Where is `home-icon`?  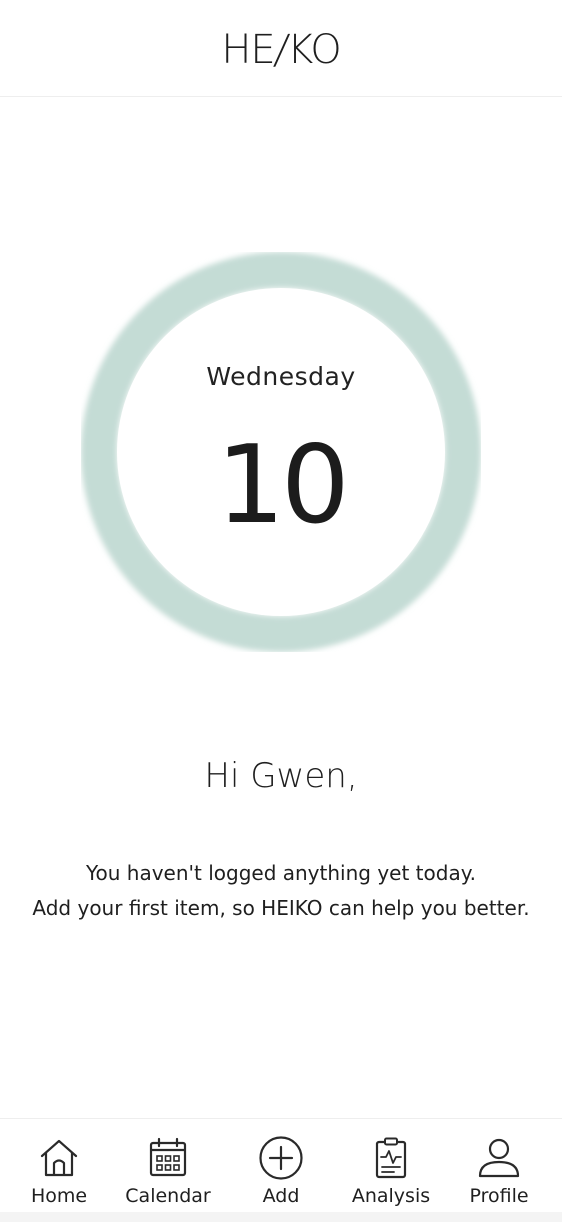
home-icon is located at coordinates (59, 1158).